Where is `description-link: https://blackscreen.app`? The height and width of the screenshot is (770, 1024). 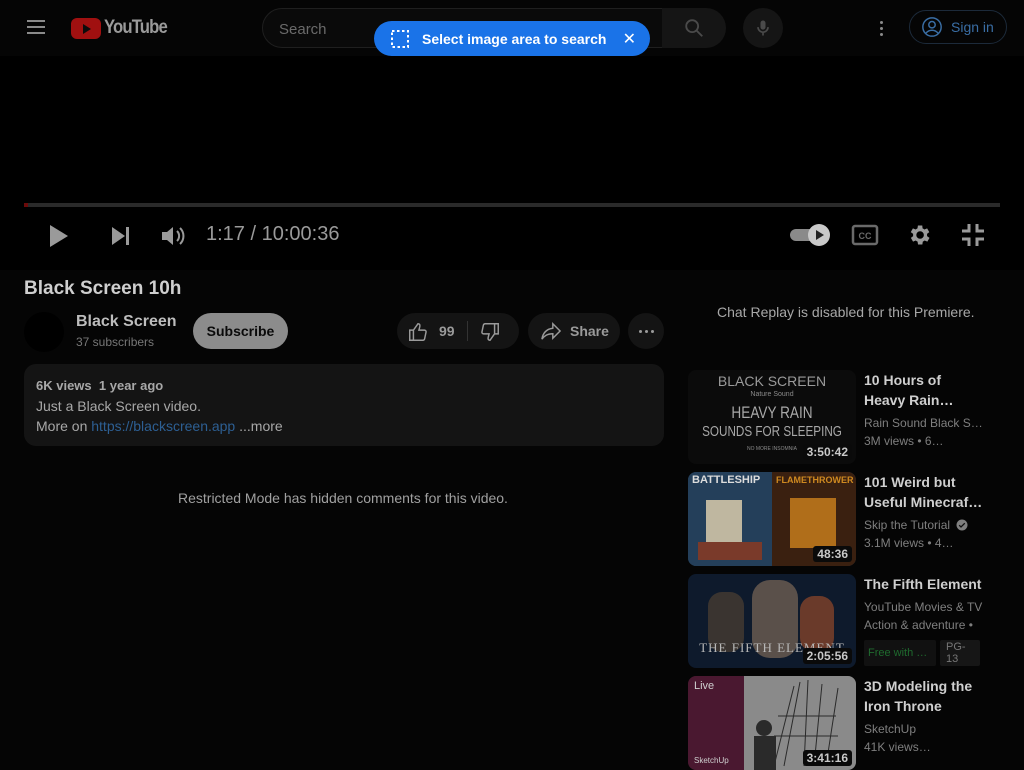 description-link: https://blackscreen.app is located at coordinates (163, 426).